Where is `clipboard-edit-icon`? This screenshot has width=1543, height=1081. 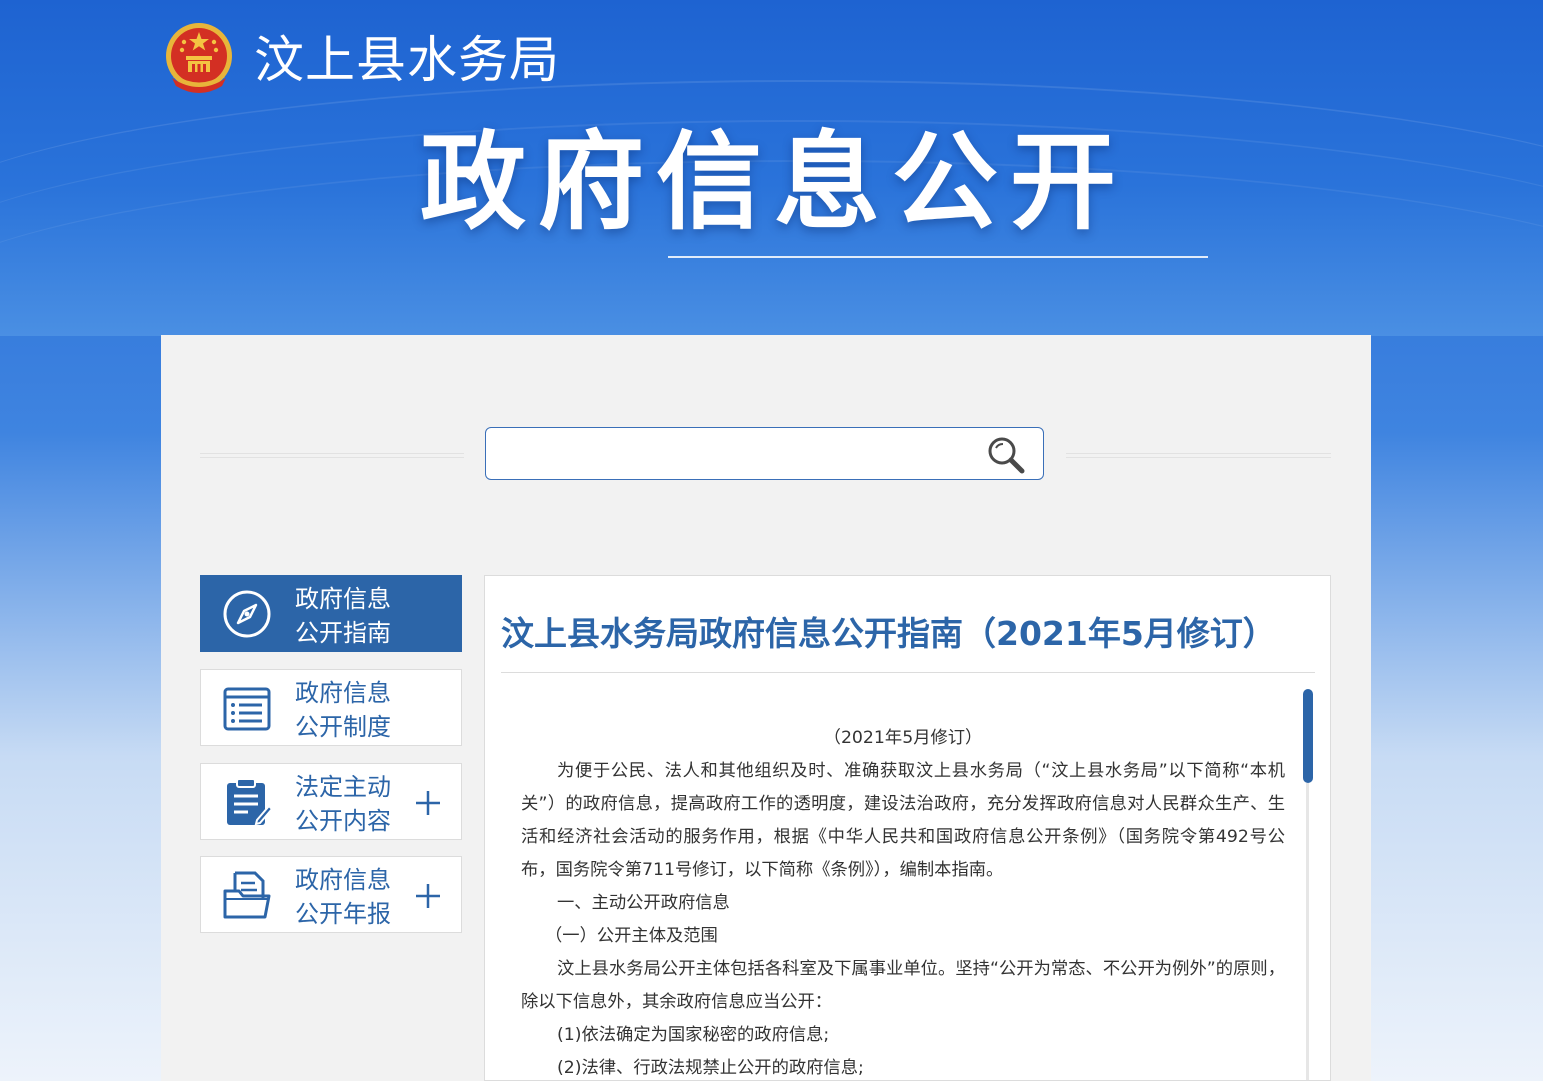 clipboard-edit-icon is located at coordinates (250, 802).